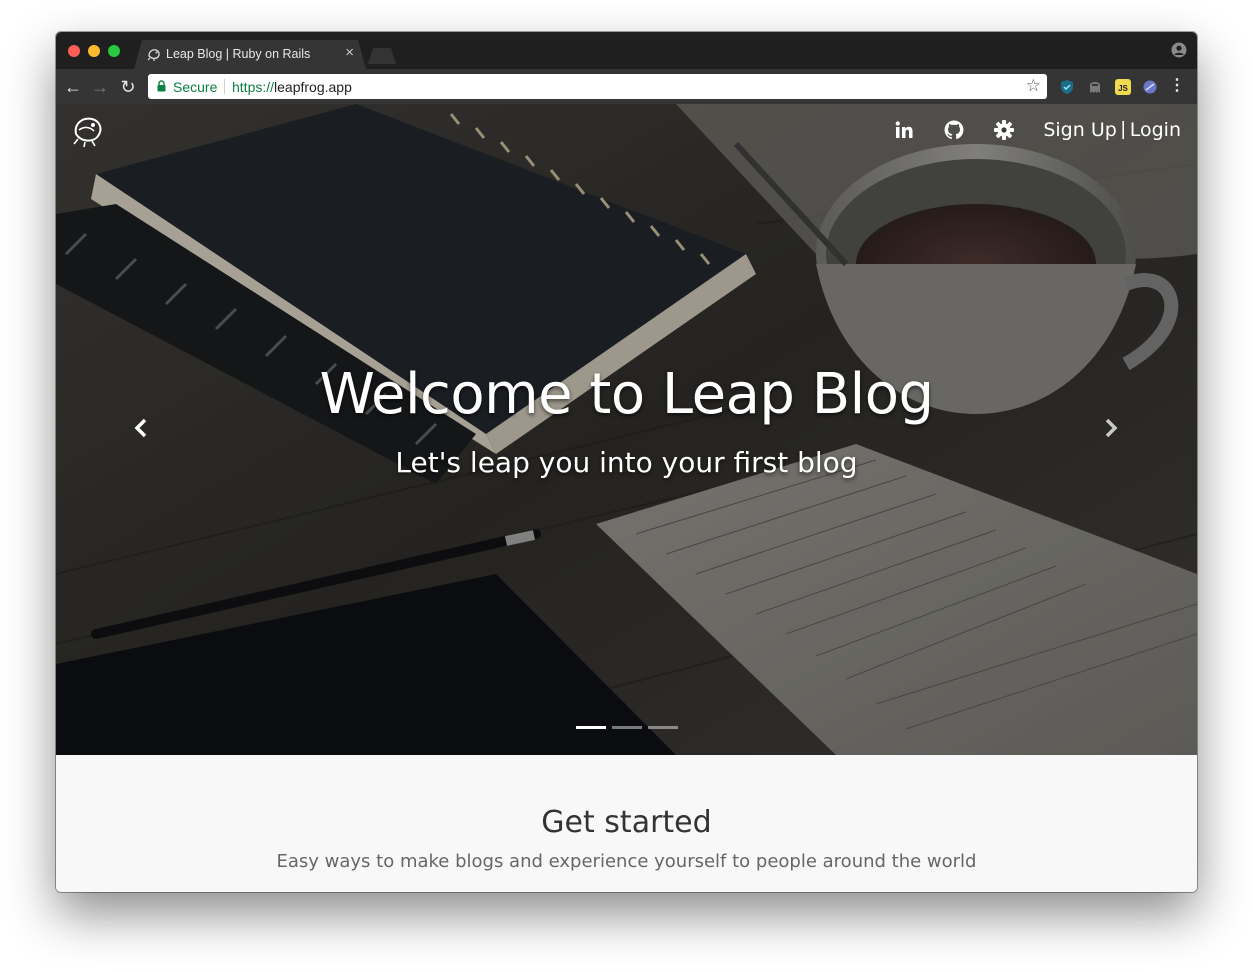 This screenshot has width=1253, height=972. What do you see at coordinates (1033, 86) in the screenshot?
I see `bookmark-star-icon: ☆` at bounding box center [1033, 86].